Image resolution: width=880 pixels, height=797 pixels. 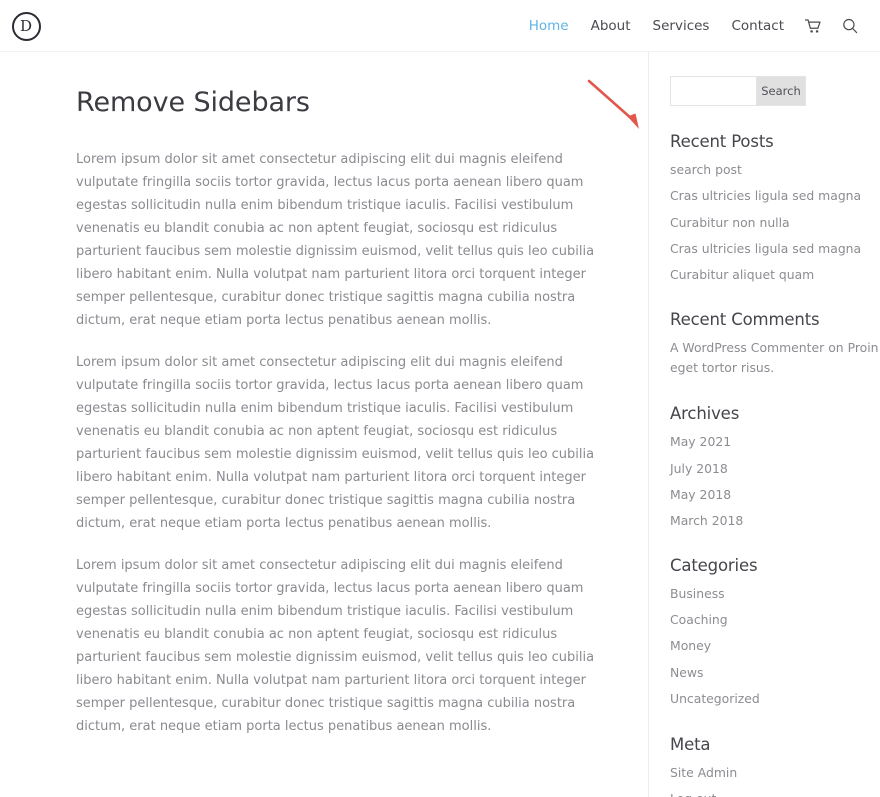 I want to click on widget-title-categories: Categories, so click(x=714, y=565).